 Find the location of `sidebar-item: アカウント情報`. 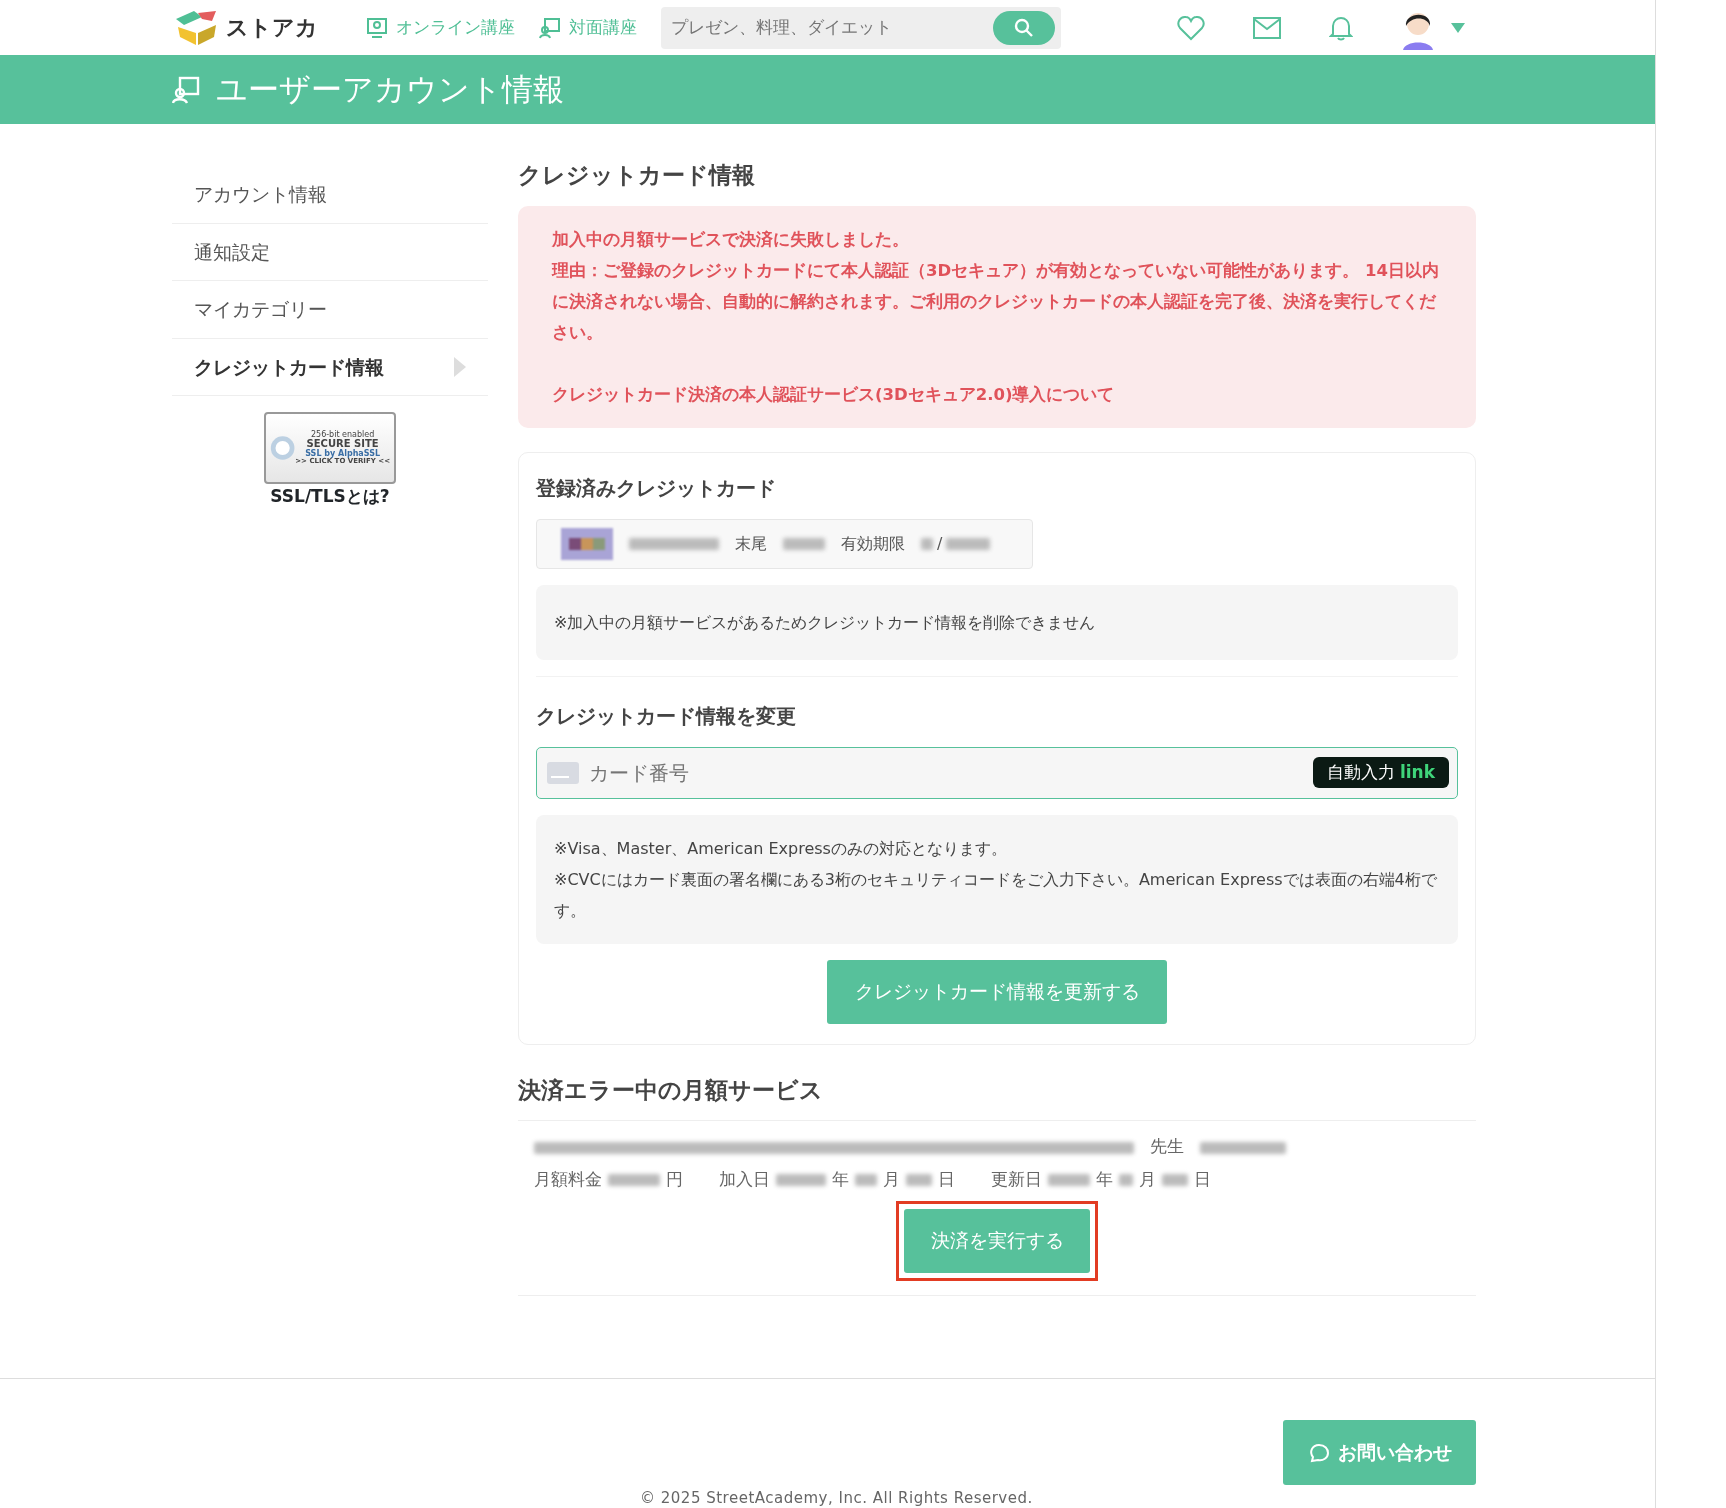

sidebar-item: アカウント情報 is located at coordinates (330, 195).